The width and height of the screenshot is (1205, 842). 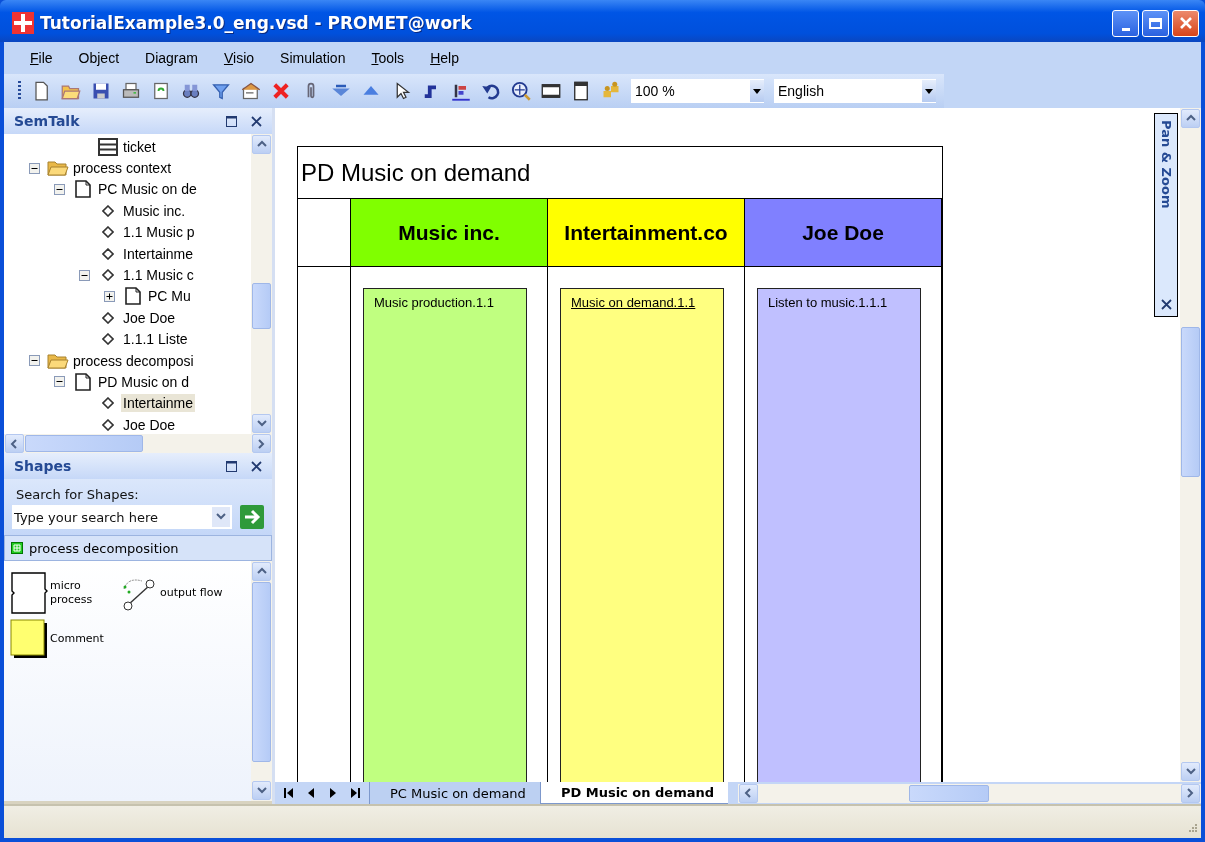 What do you see at coordinates (101, 91) in the screenshot?
I see `save-icon` at bounding box center [101, 91].